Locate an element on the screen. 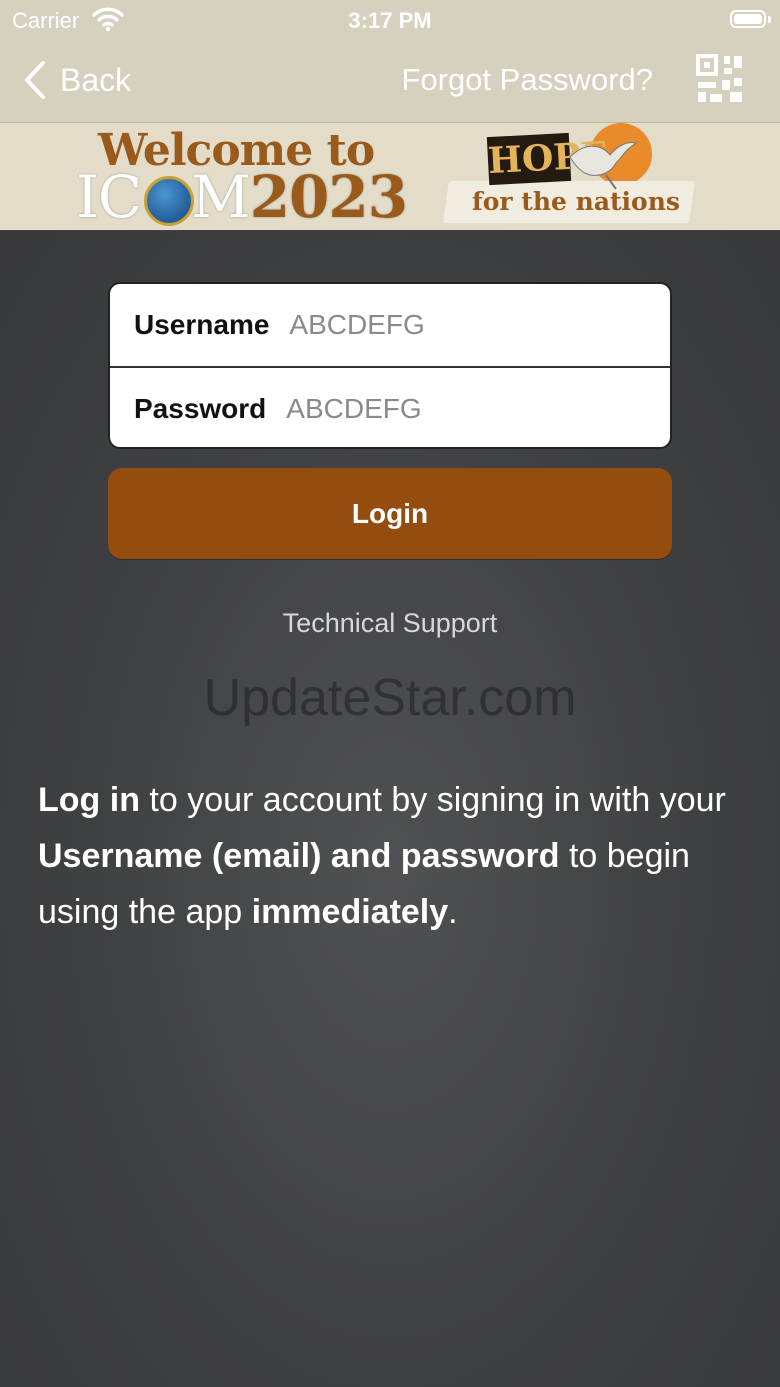 The image size is (780, 1387). info-bold-immediately: immediately is located at coordinates (350, 912).